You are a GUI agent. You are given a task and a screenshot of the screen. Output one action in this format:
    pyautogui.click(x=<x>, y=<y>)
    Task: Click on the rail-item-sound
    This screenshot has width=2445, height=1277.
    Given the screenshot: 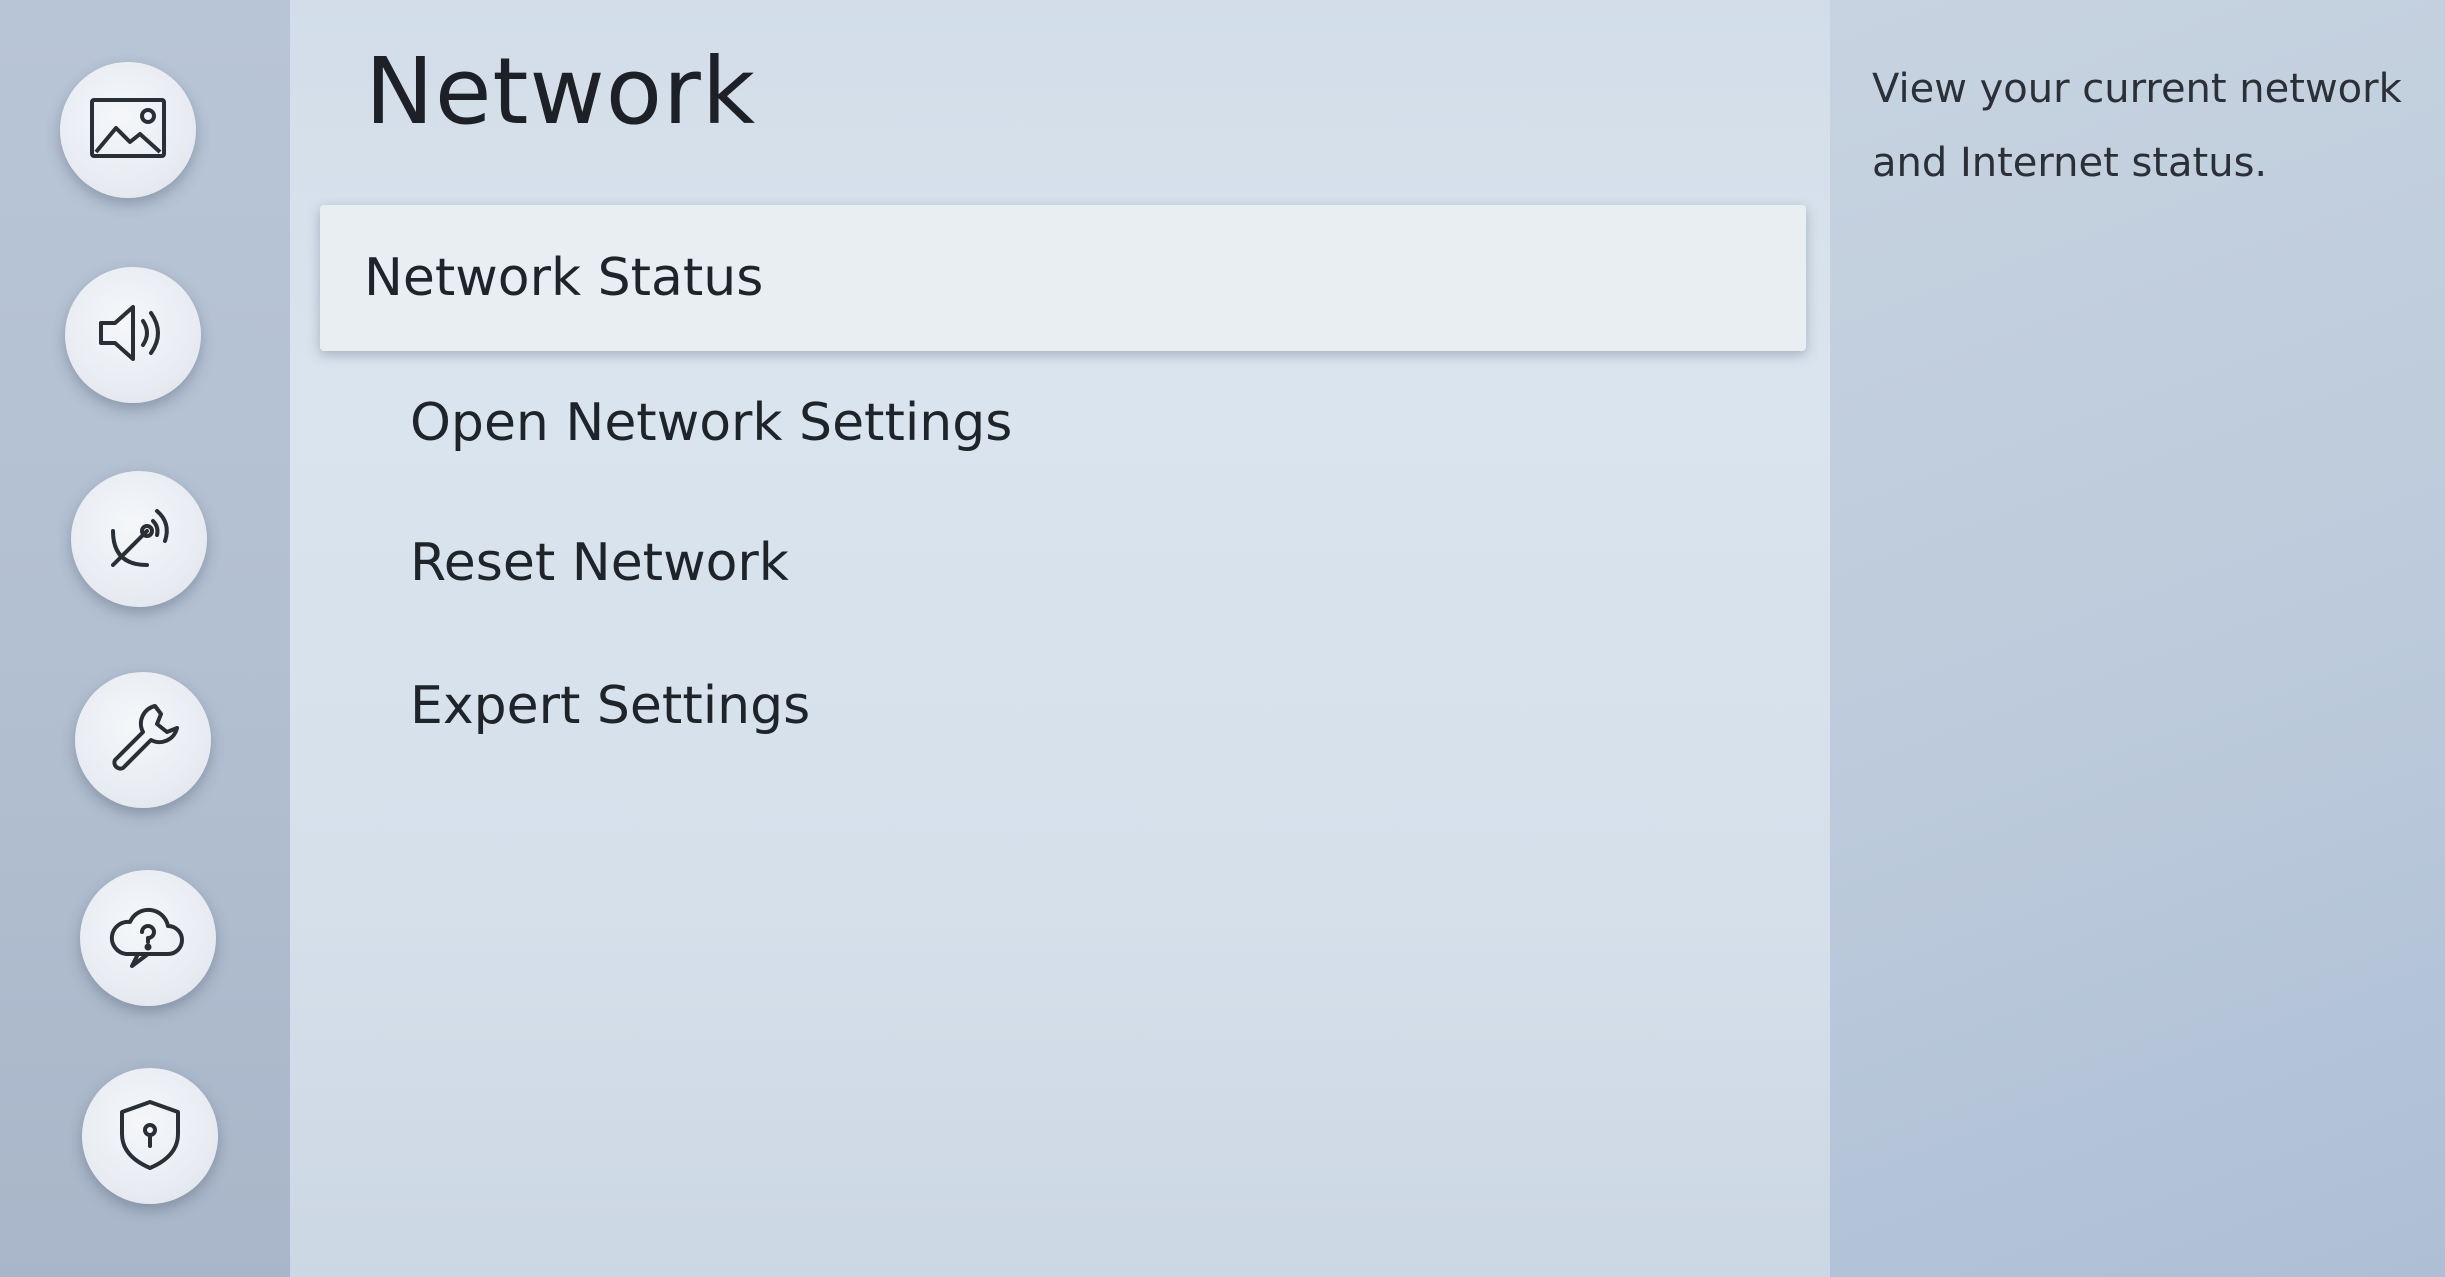 What is the action you would take?
    pyautogui.click(x=133, y=335)
    